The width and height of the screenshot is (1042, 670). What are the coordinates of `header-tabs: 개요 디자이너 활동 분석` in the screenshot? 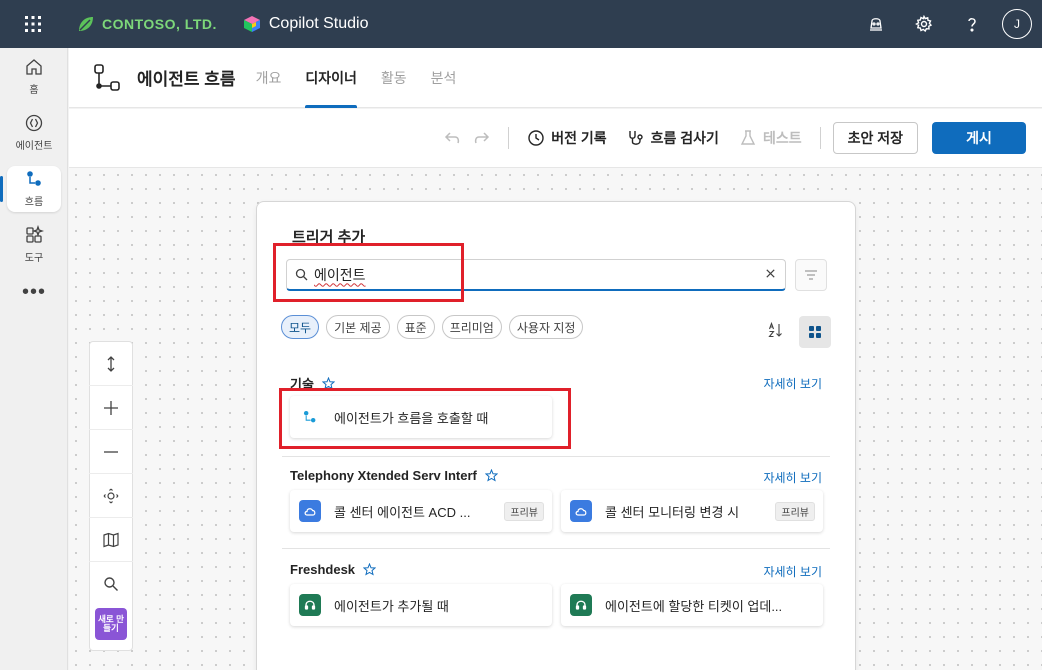 It's located at (356, 78).